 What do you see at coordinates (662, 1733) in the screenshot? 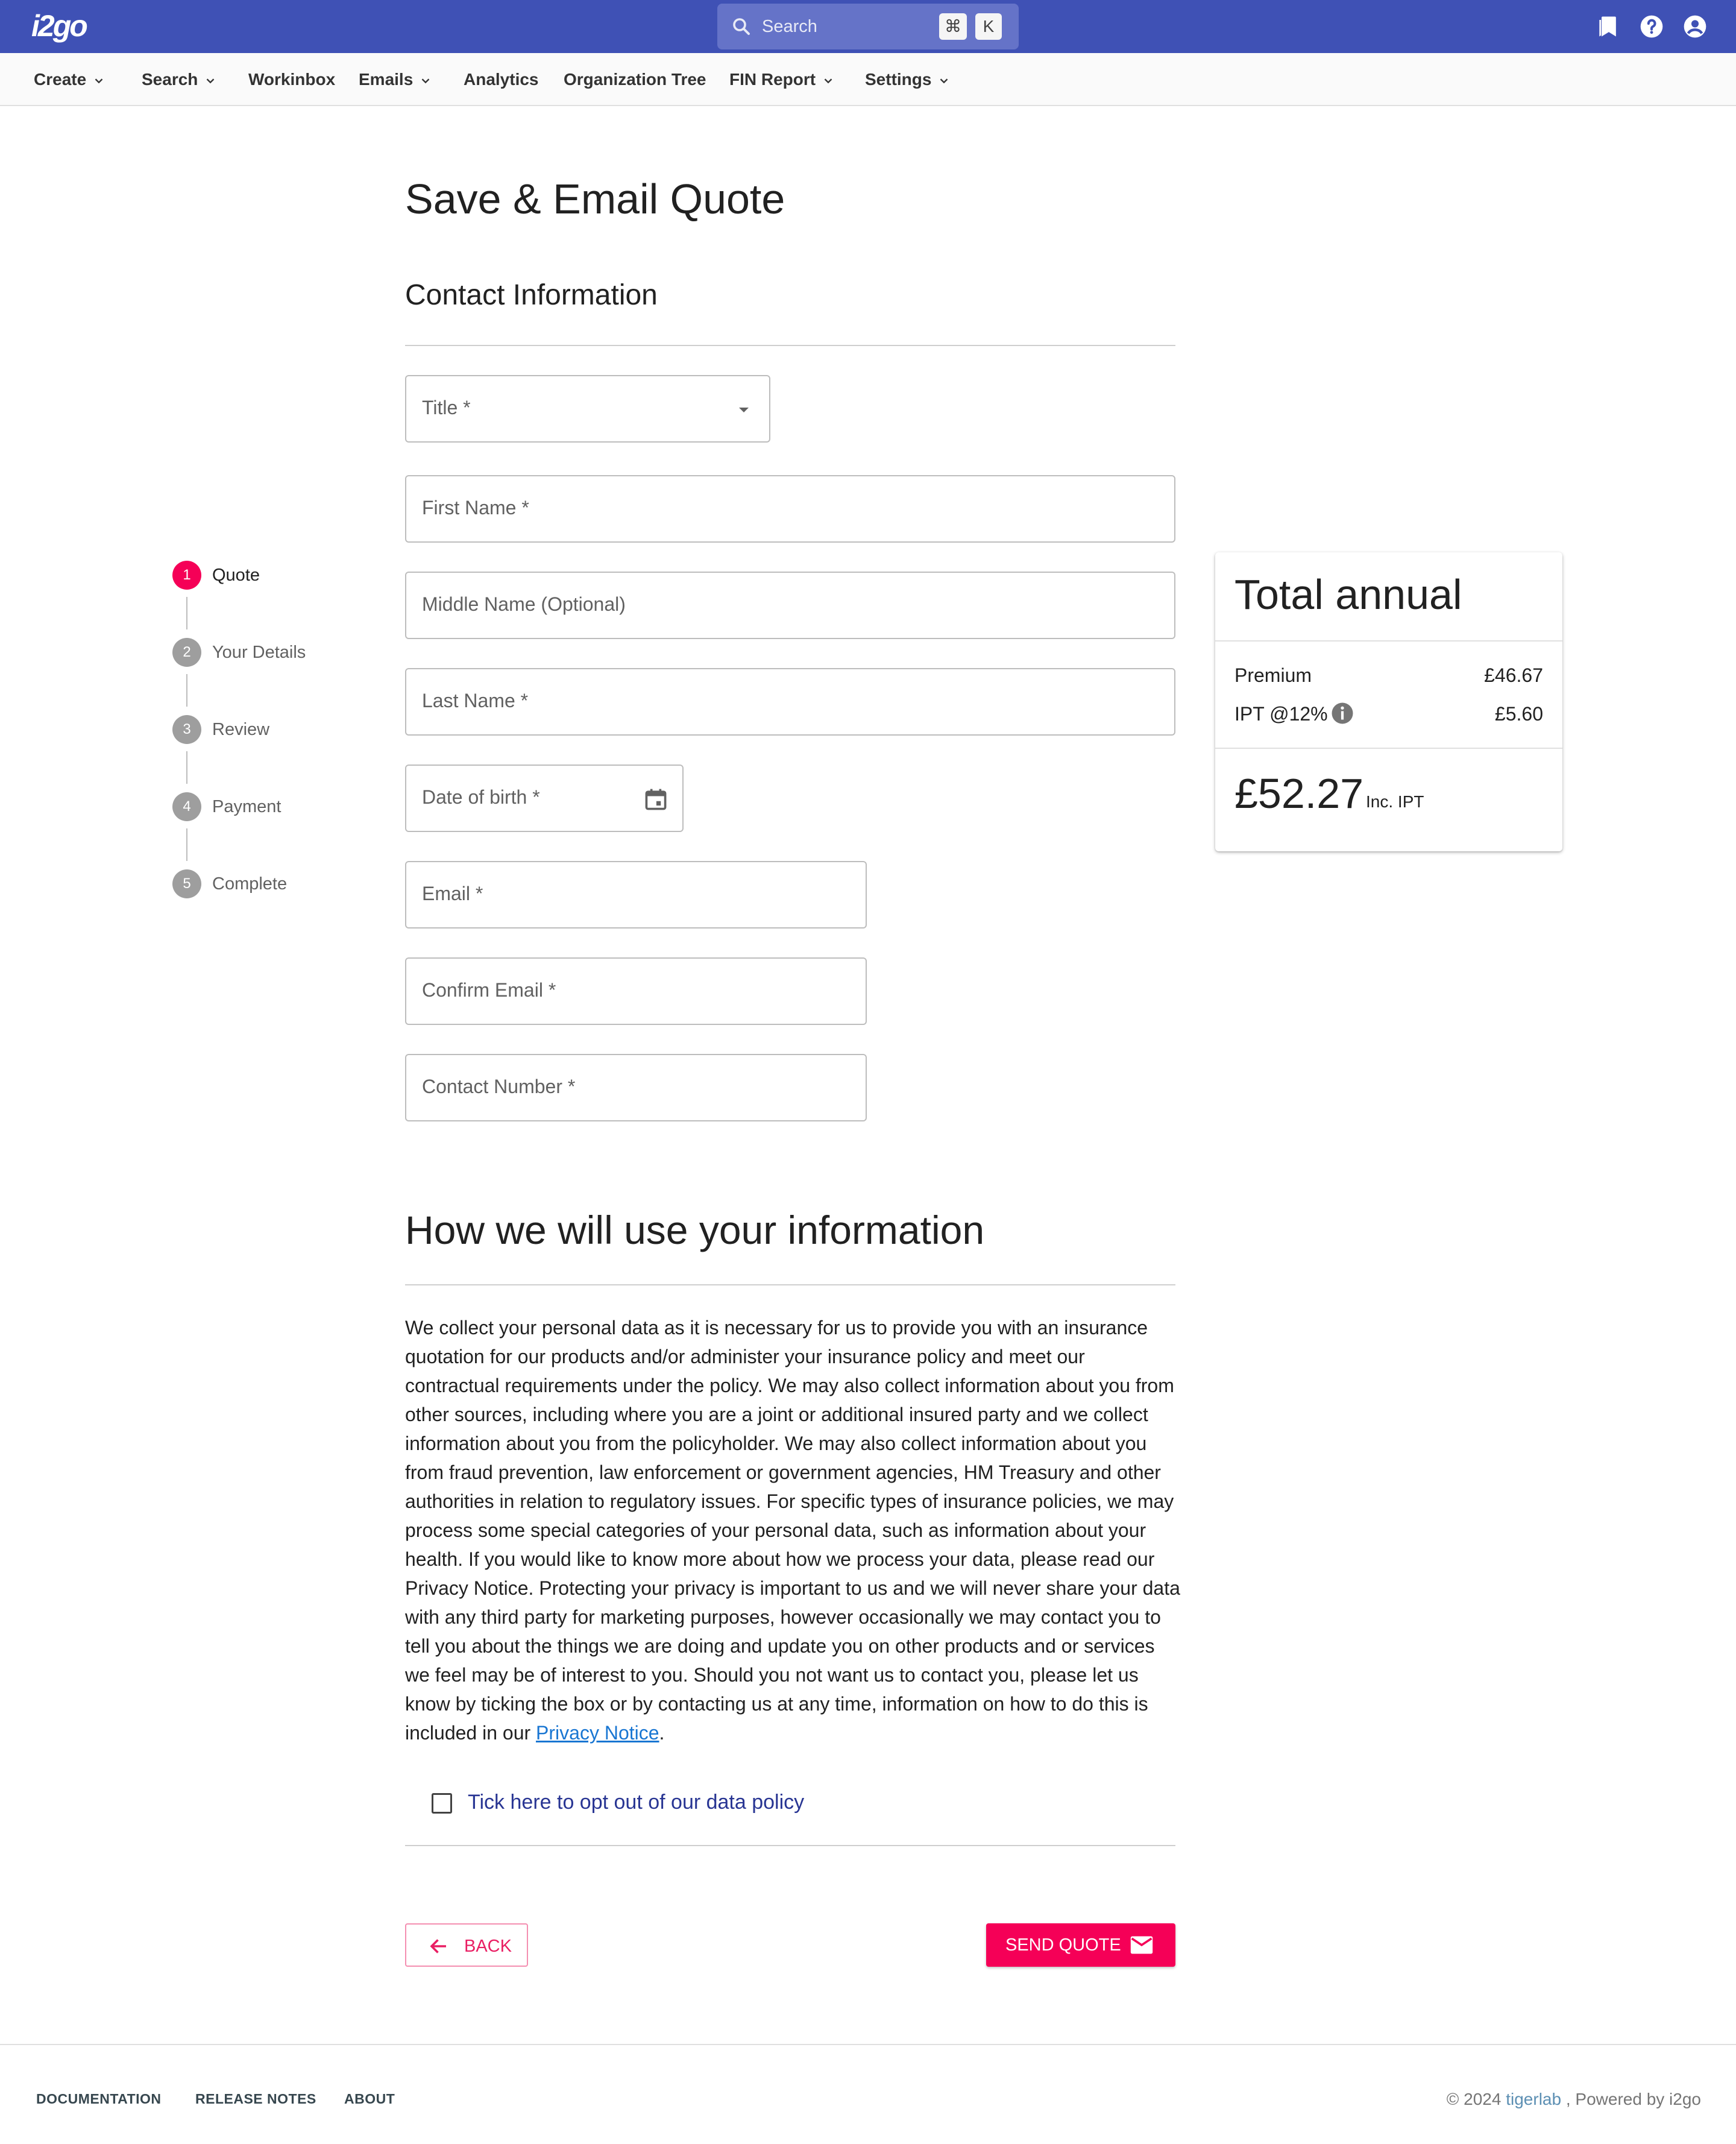
I see `data-policy-end: .` at bounding box center [662, 1733].